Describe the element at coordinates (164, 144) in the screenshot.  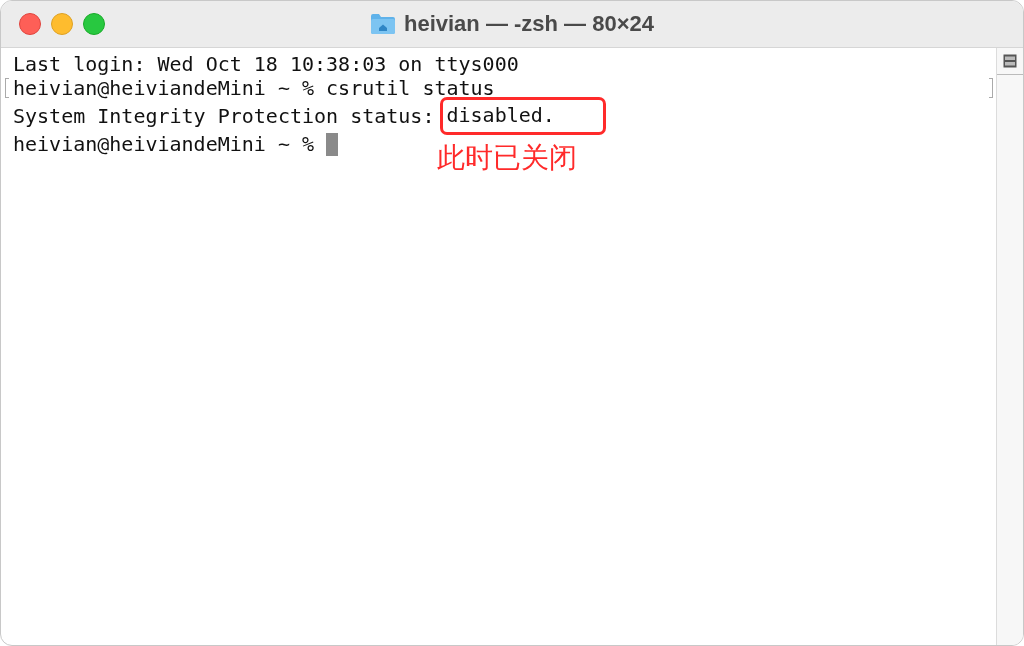
I see `terminal-line: heivian@heiviandeMini ~ %` at that location.